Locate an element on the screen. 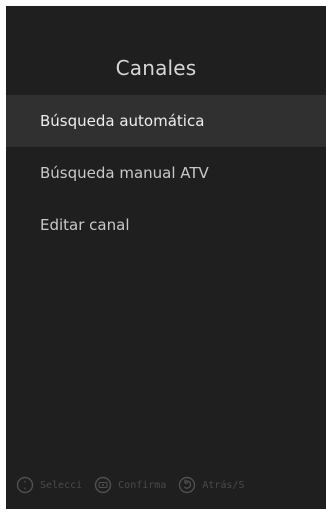 The height and width of the screenshot is (515, 326). hint-label: Confirma is located at coordinates (142, 485).